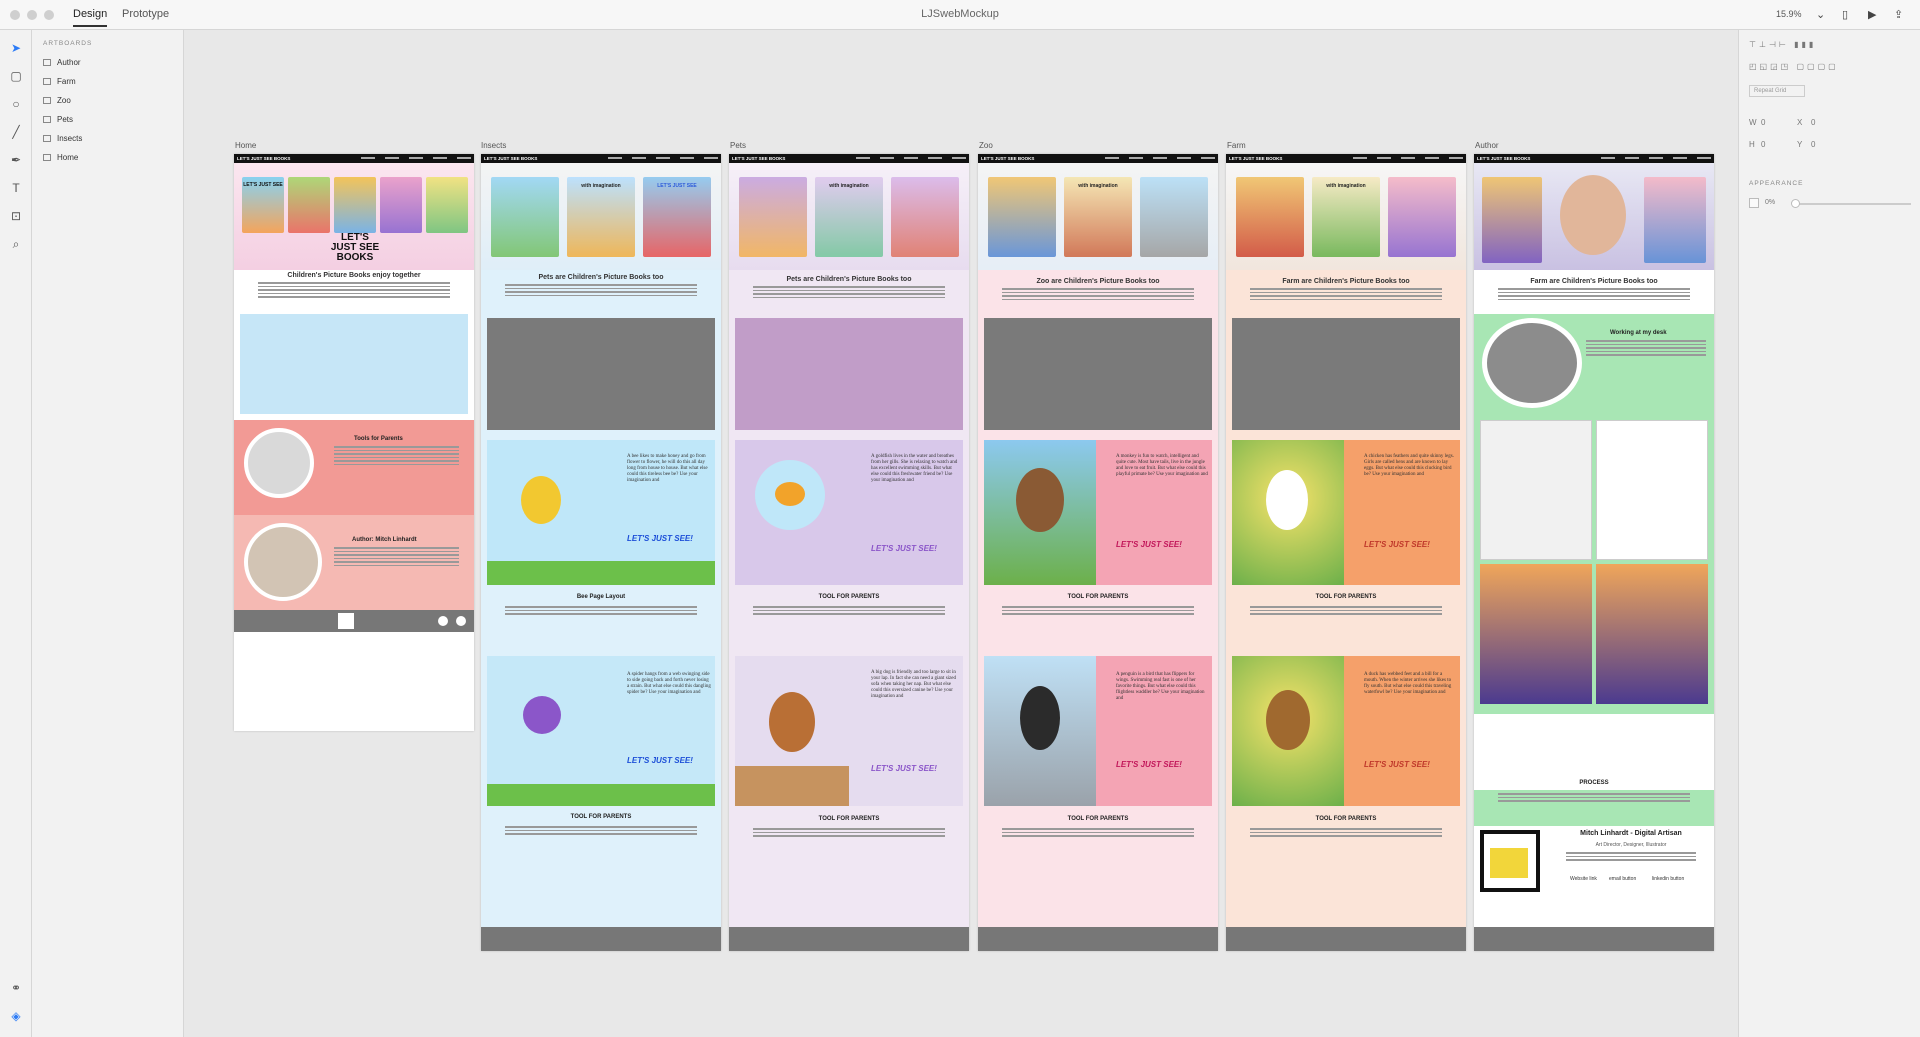 Image resolution: width=1920 pixels, height=1037 pixels. I want to click on layer-item-home: Home, so click(60, 157).